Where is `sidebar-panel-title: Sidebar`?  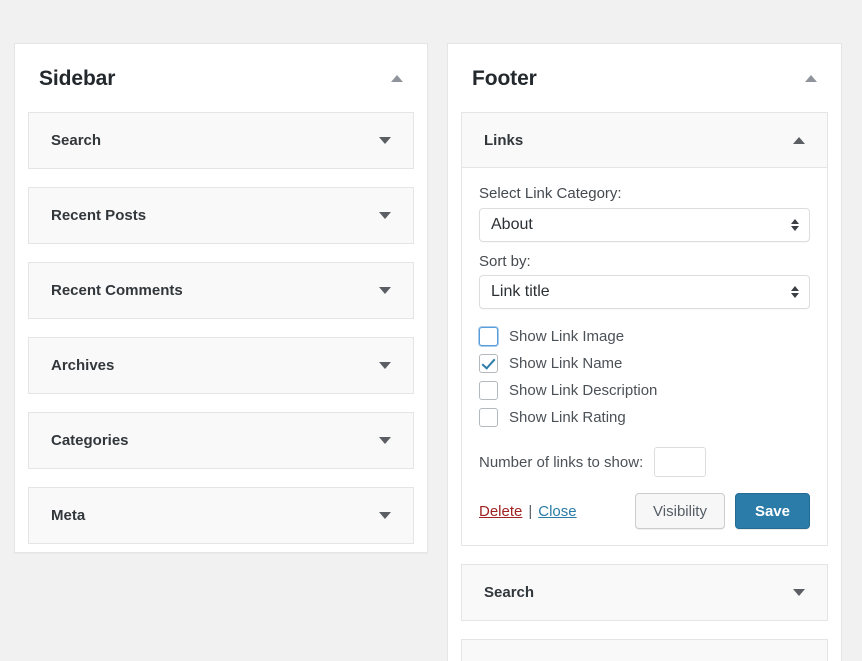 sidebar-panel-title: Sidebar is located at coordinates (77, 78).